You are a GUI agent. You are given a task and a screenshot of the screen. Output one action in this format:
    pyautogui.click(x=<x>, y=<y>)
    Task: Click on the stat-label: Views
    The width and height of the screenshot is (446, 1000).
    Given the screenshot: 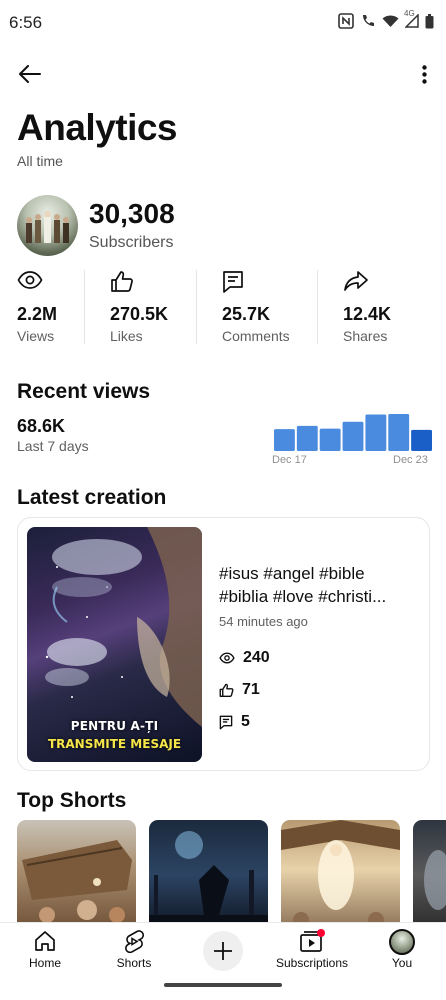 What is the action you would take?
    pyautogui.click(x=36, y=336)
    